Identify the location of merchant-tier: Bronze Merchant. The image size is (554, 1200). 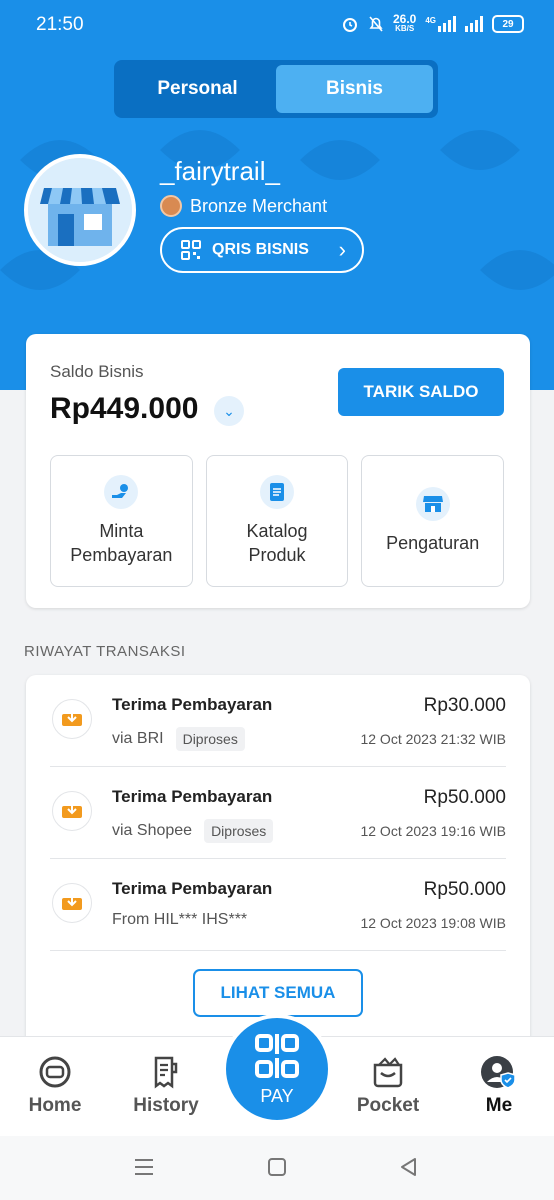
(243, 206).